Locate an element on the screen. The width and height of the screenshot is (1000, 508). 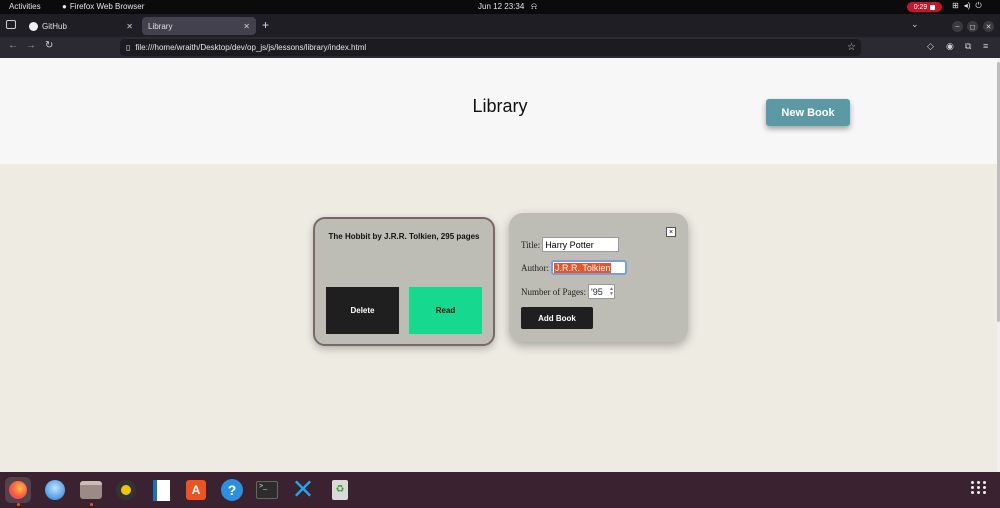
system-tray: ⊞ ◂) ⏻ is located at coordinates (967, 6).